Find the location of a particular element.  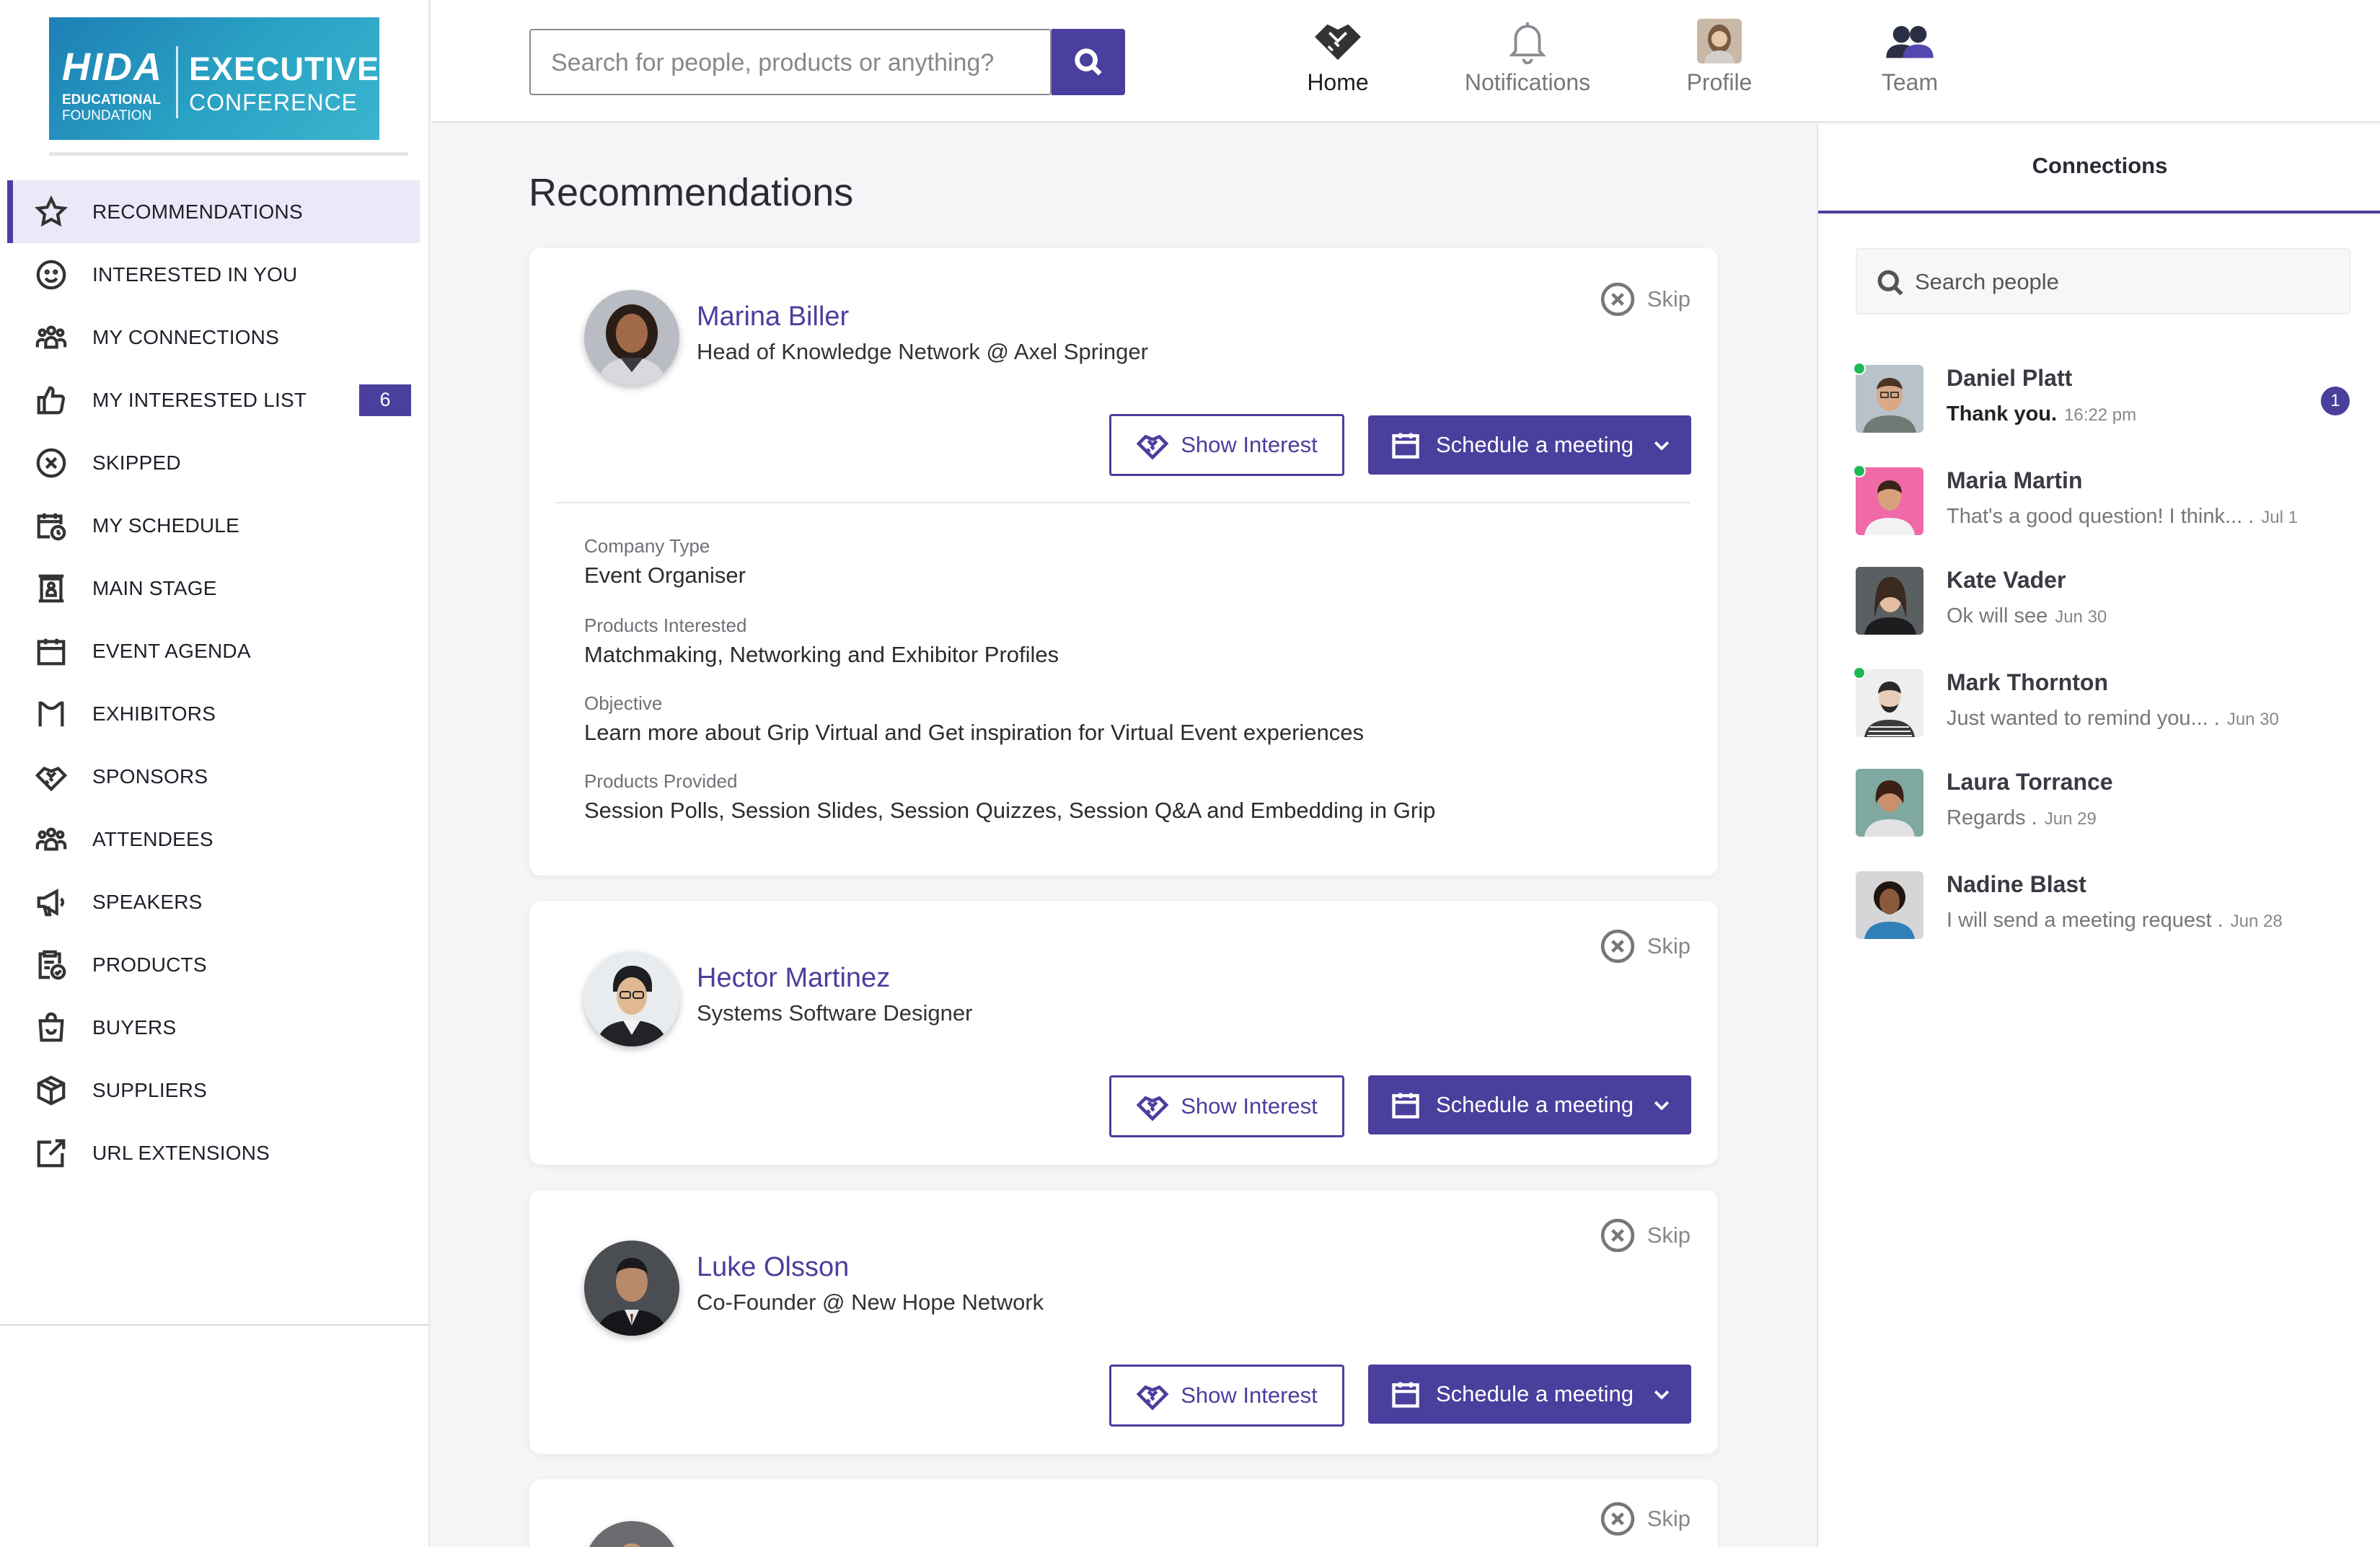

sidebar-divider is located at coordinates (214, 1325).